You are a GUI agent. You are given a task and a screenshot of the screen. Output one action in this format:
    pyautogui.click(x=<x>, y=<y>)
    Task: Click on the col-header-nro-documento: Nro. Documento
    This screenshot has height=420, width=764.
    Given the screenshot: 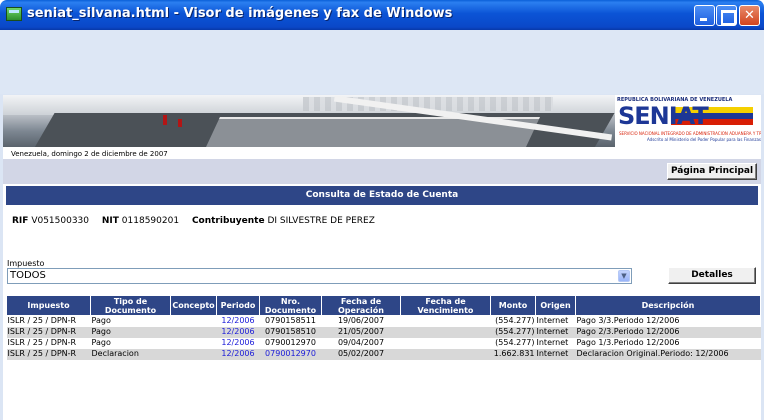 What is the action you would take?
    pyautogui.click(x=290, y=305)
    